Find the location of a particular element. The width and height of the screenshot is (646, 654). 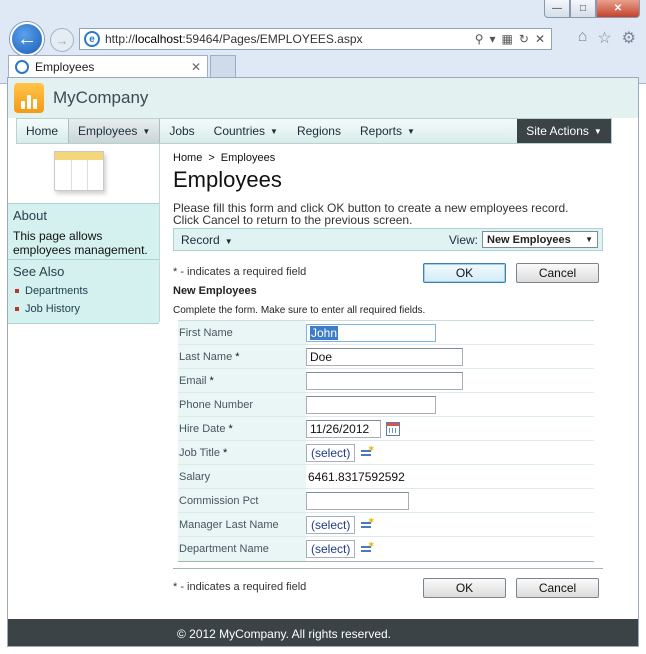

breadcrumb-home: Home is located at coordinates (187, 158).